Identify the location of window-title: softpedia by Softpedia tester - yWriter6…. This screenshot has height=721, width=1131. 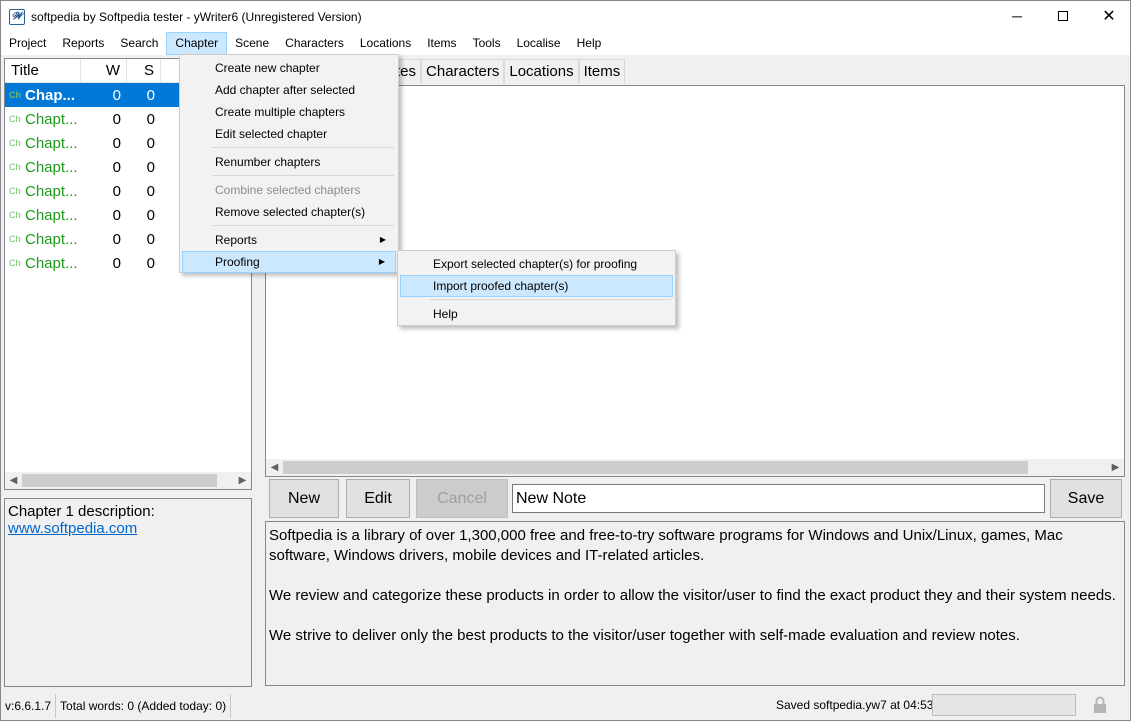
(196, 16).